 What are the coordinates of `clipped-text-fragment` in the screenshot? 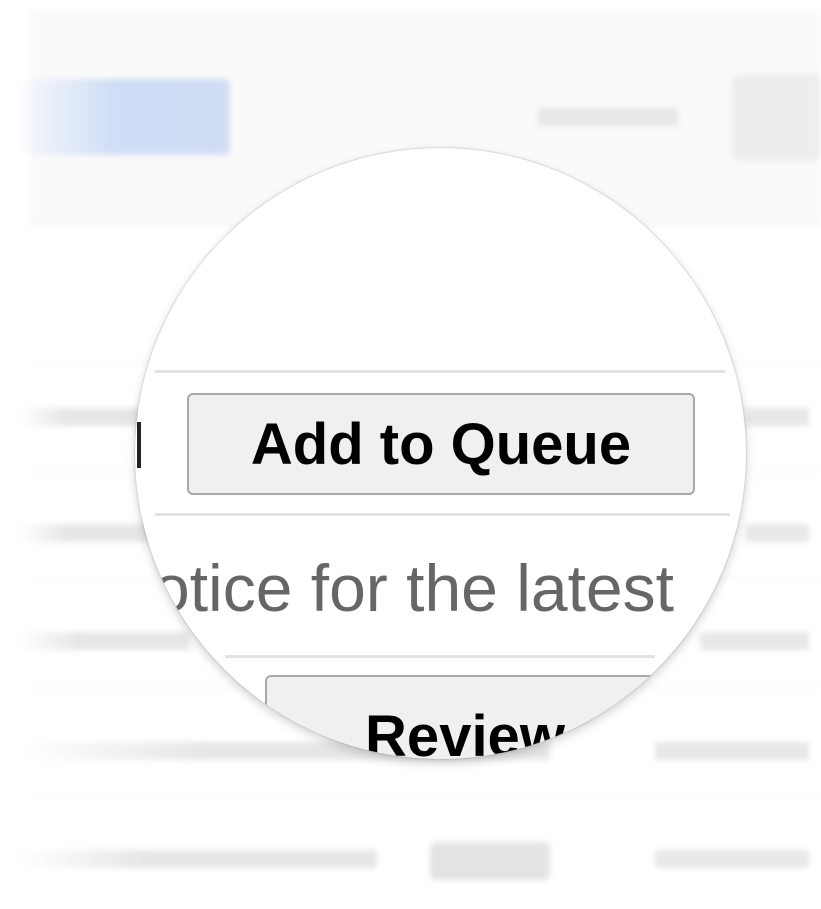 It's located at (146, 445).